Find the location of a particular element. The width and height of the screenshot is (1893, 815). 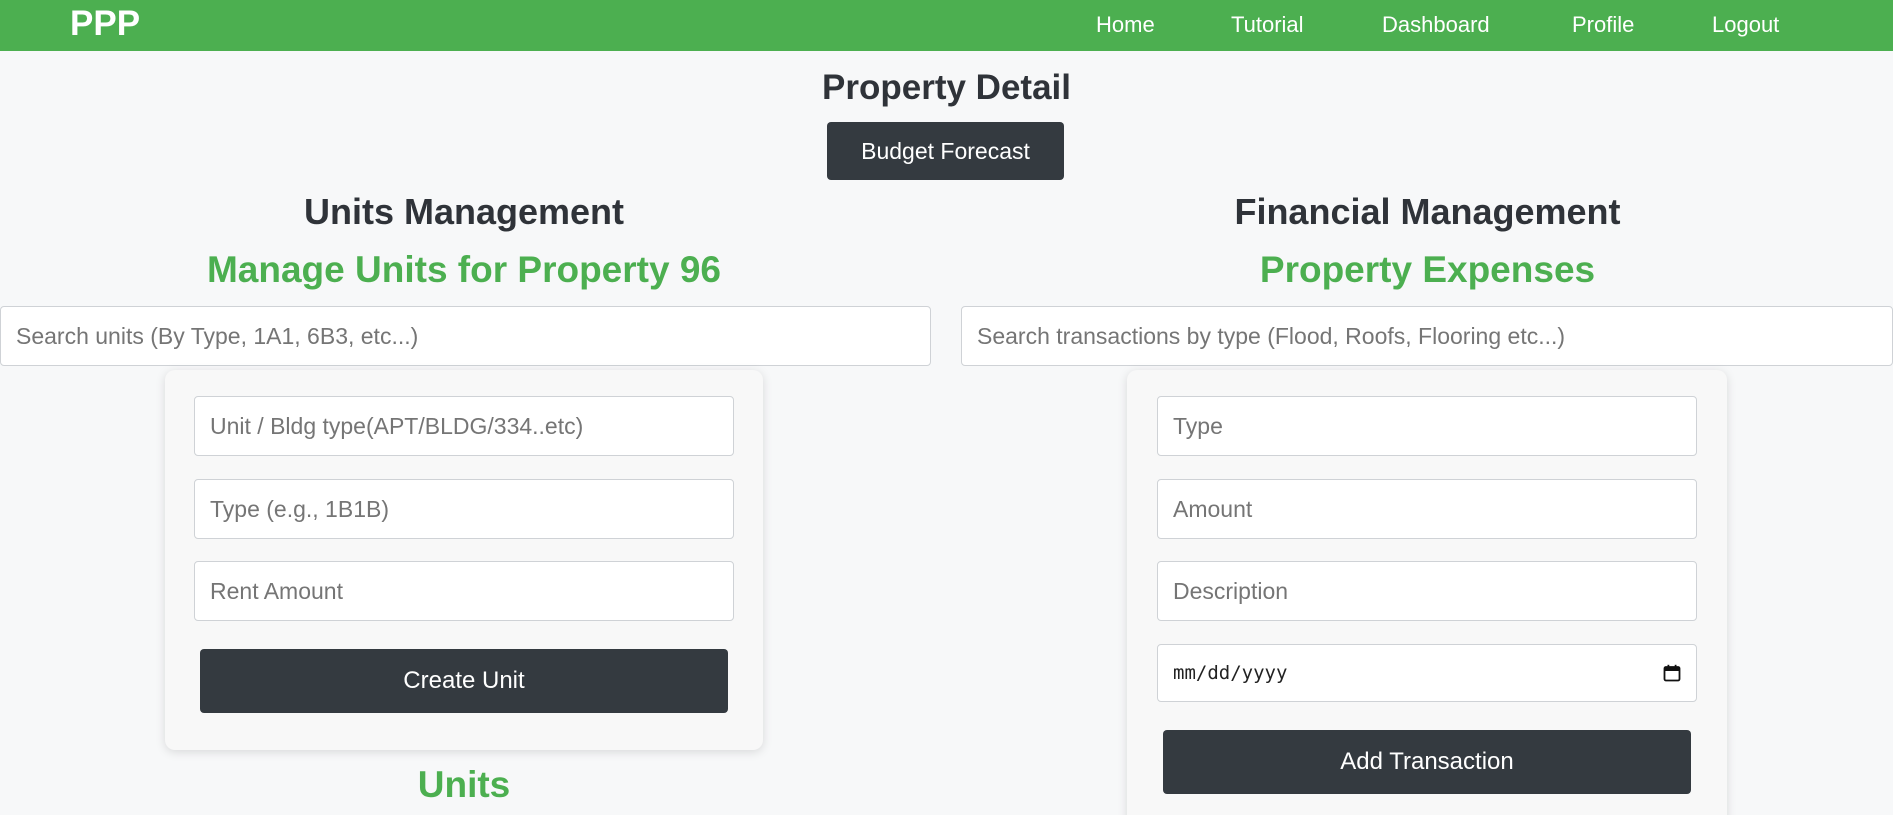

brand-logo: PPP is located at coordinates (105, 24).